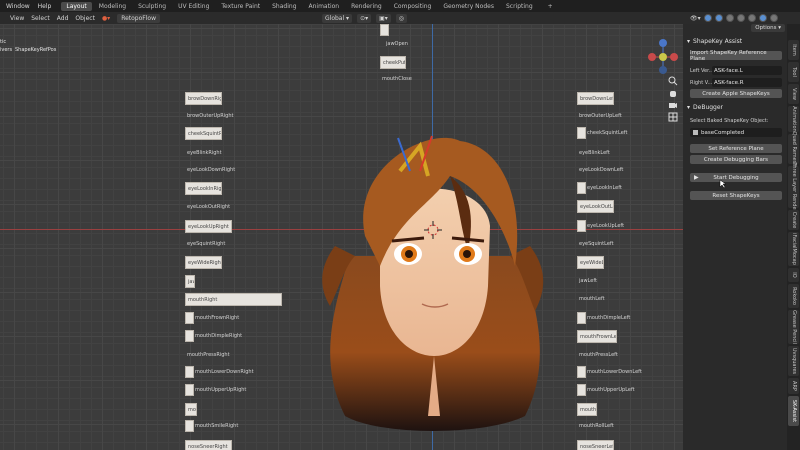 The height and width of the screenshot is (450, 800). Describe the element at coordinates (736, 195) in the screenshot. I see `reset-shapekeys-button: Reset ShapeKeys` at that location.